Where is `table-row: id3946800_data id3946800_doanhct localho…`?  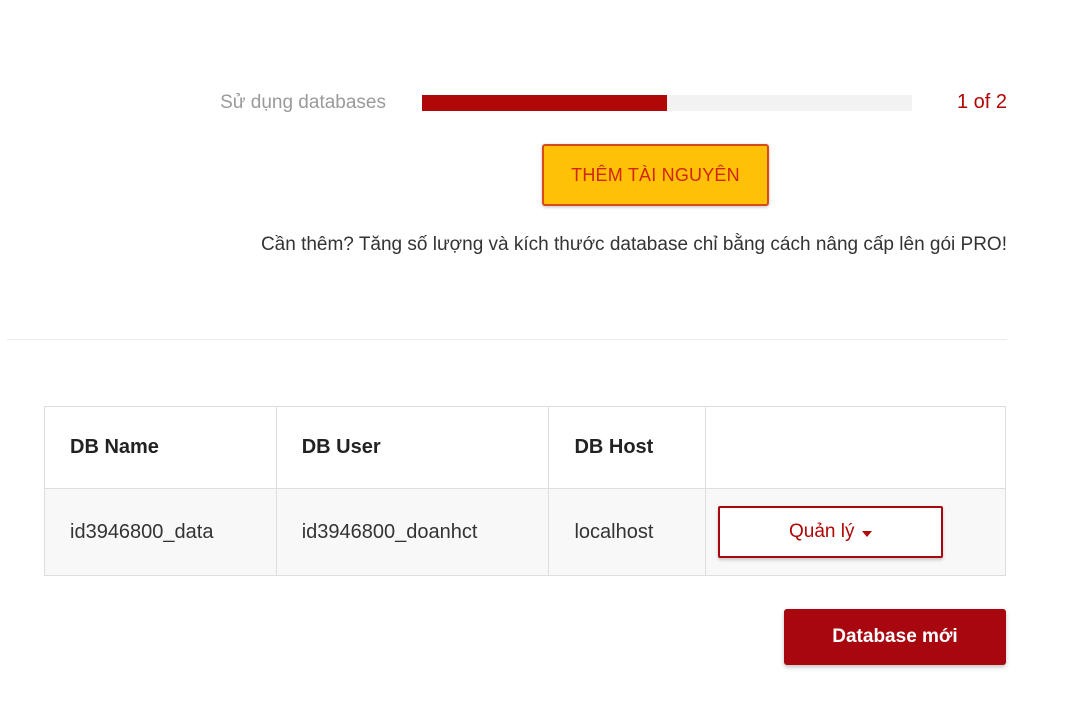 table-row: id3946800_data id3946800_doanhct localho… is located at coordinates (525, 532).